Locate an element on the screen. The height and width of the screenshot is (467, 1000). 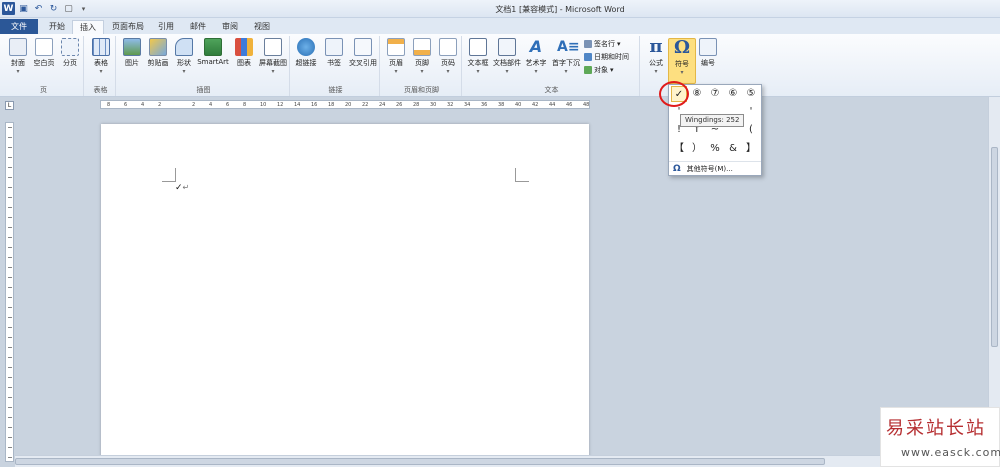
ruler-tick: 36 is located at coordinates (484, 105).